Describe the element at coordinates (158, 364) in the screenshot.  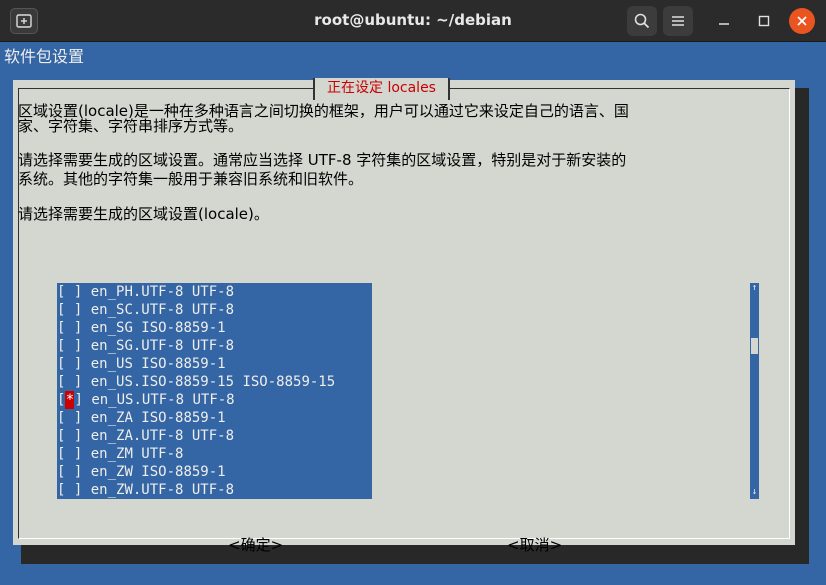
I see `locale-label: en_US ISO-8859-1` at that location.